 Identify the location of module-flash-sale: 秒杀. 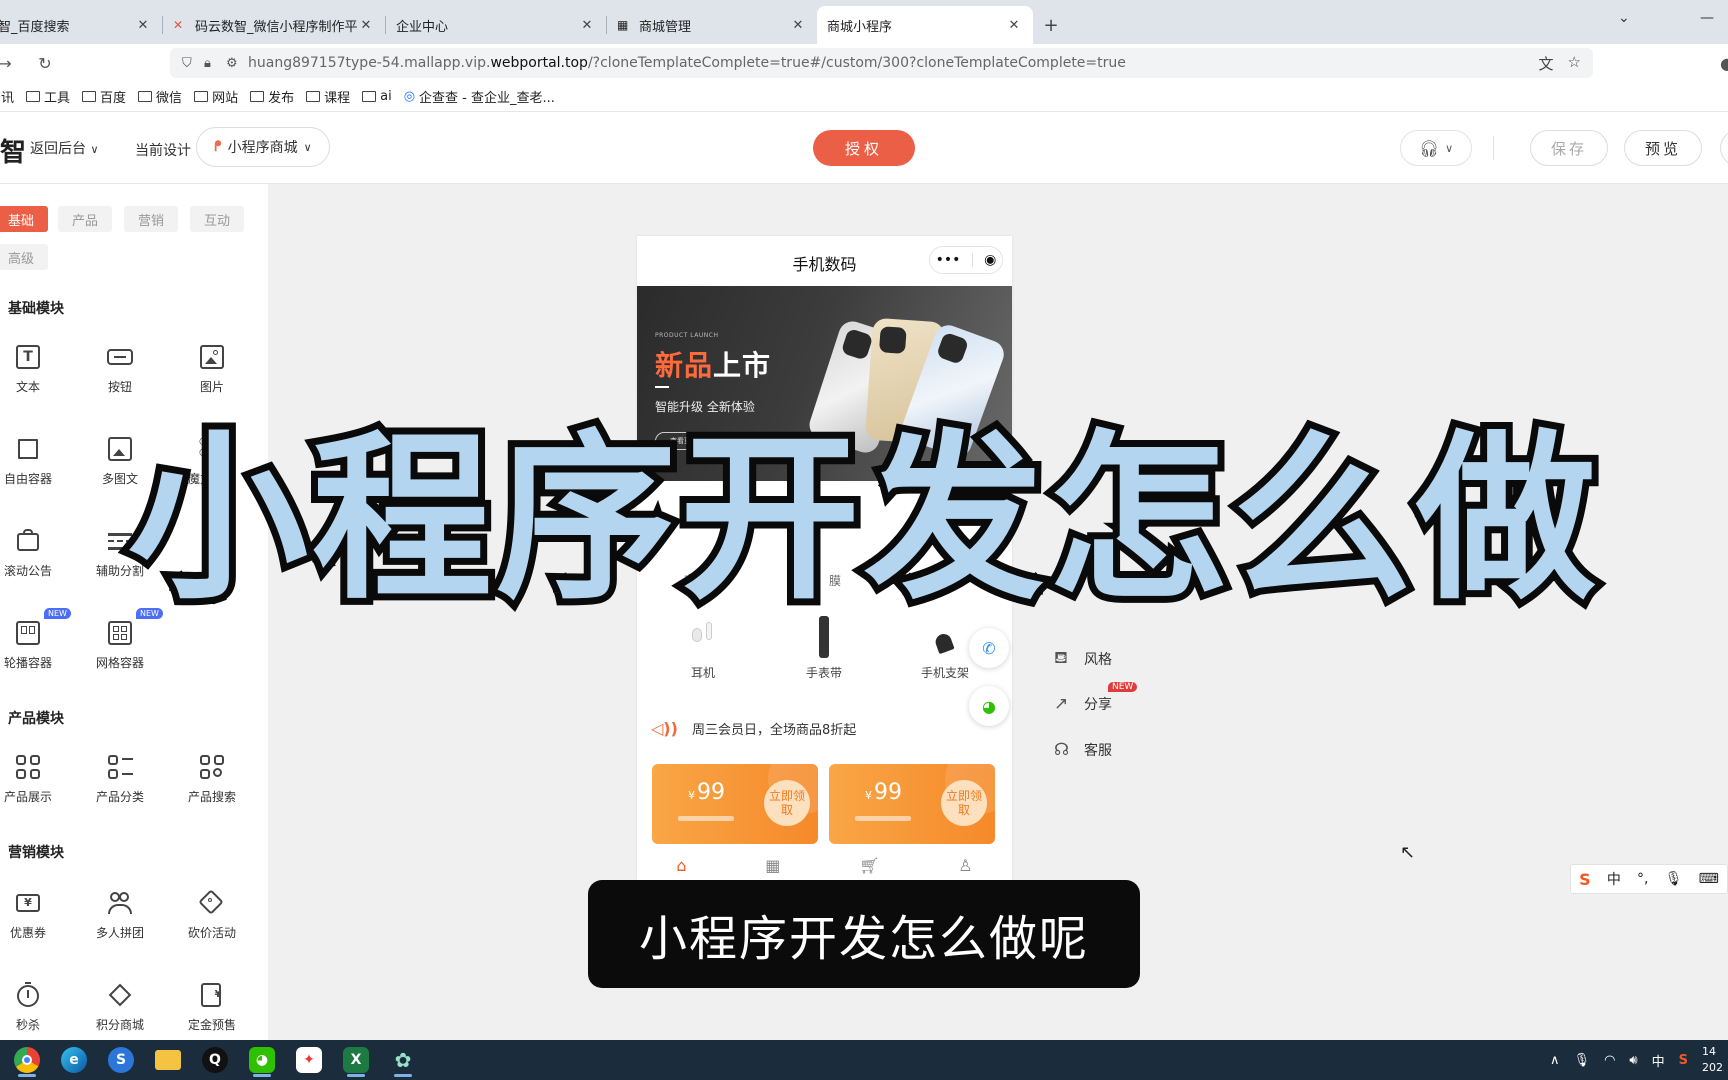
(35, 1011).